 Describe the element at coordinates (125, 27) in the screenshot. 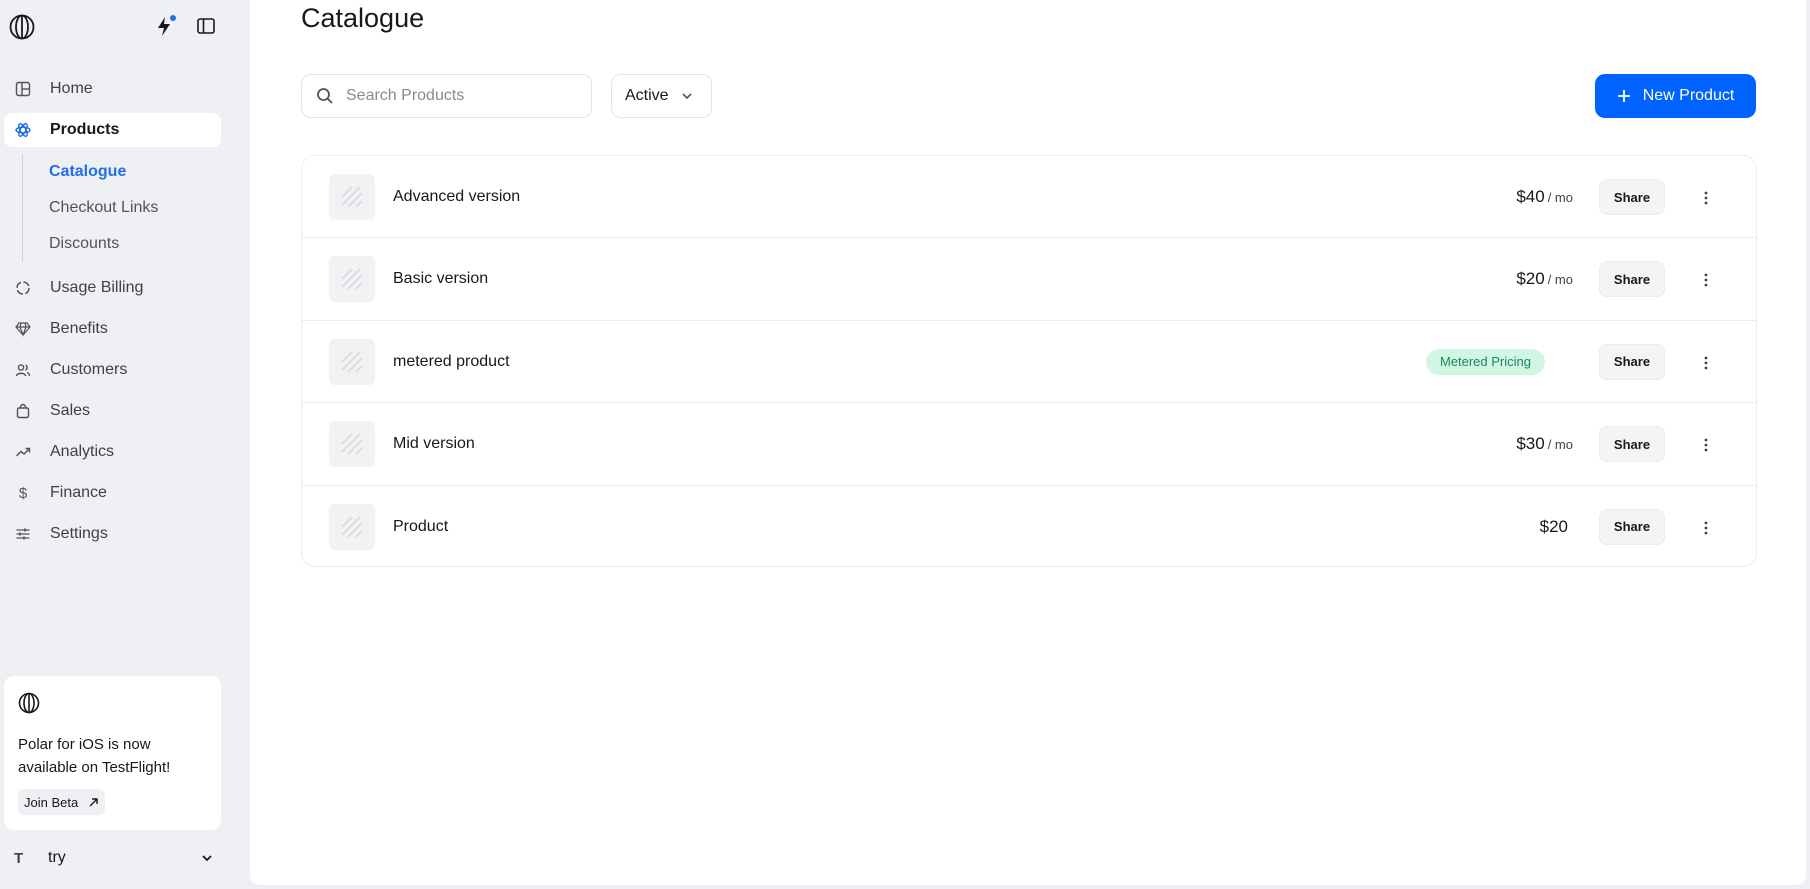

I see `sidebar-header` at that location.